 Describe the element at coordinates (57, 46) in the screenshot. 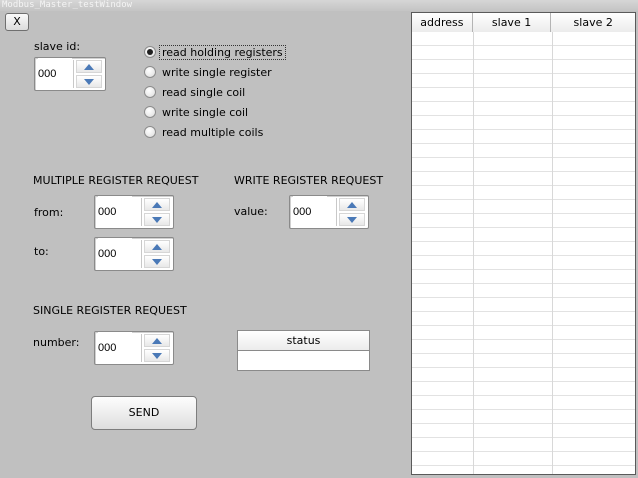

I see `slave-id-label: slave id:` at that location.